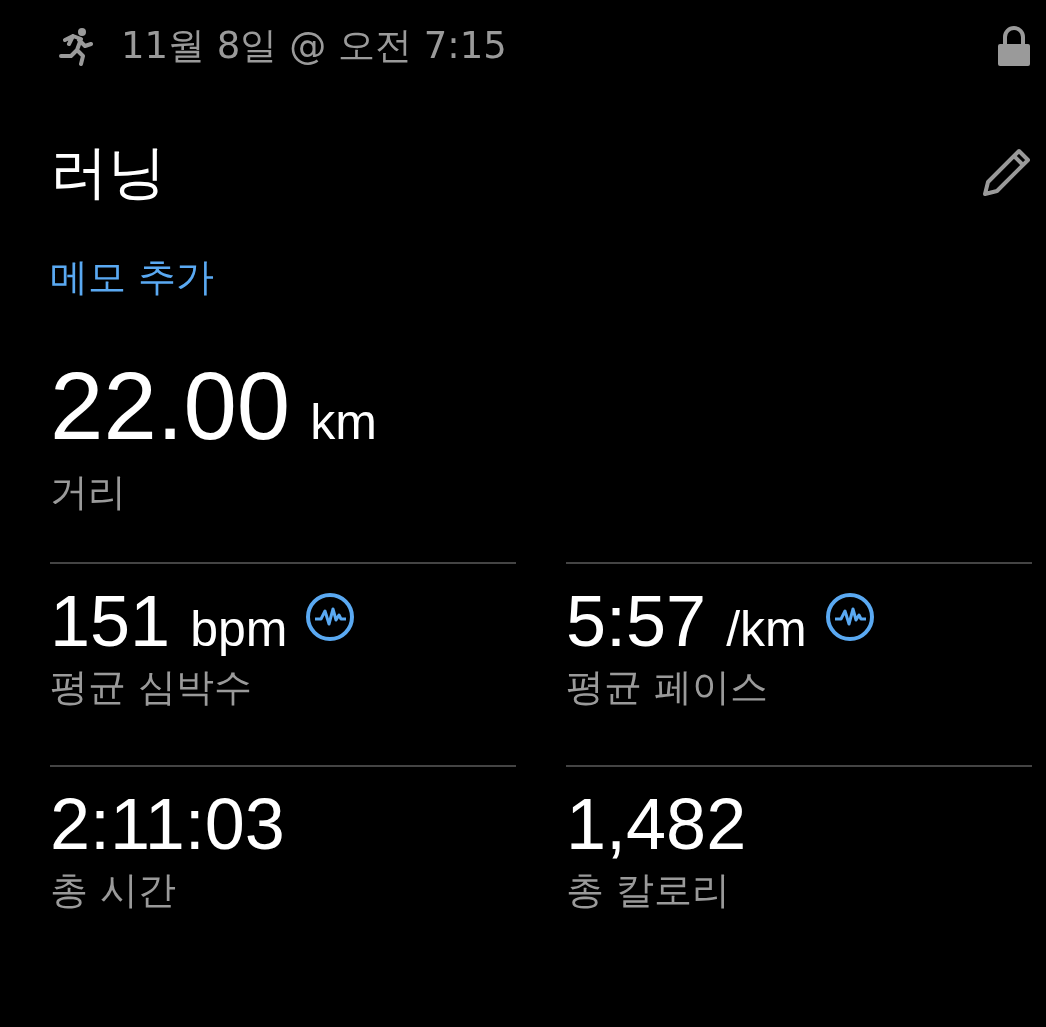 This screenshot has width=1046, height=1027. What do you see at coordinates (88, 492) in the screenshot?
I see `distance-label: 거리` at bounding box center [88, 492].